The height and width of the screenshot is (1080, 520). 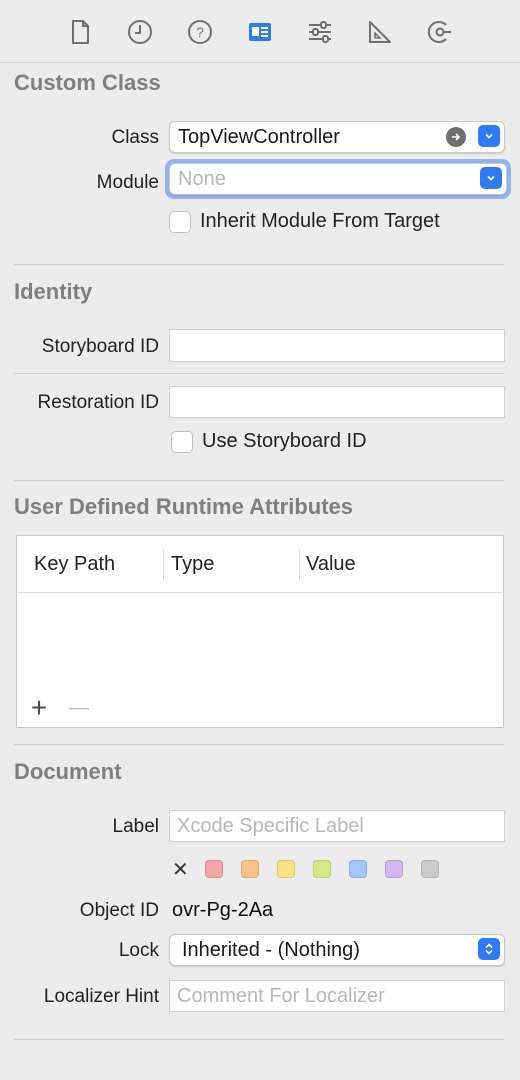 I want to click on restoration-id-field, so click(x=337, y=402).